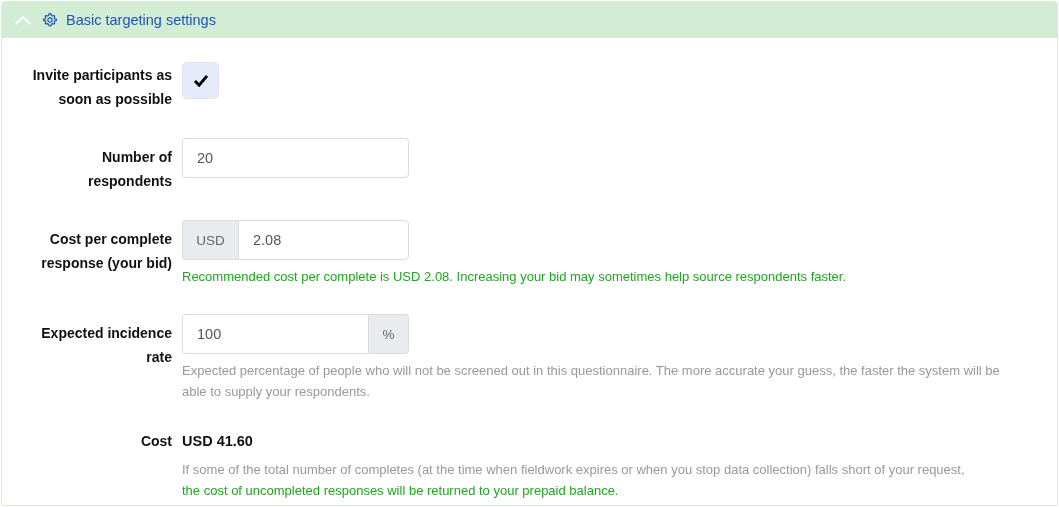  I want to click on checkmark-icon, so click(200, 80).